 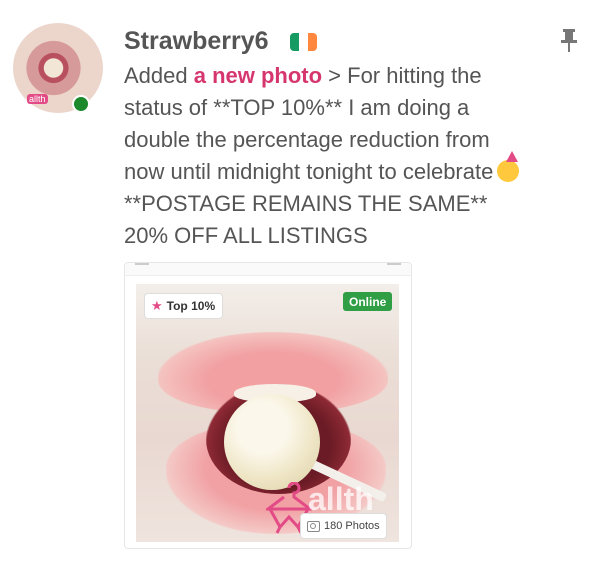 I want to click on photos-count-chip: 180 Photos, so click(x=343, y=526).